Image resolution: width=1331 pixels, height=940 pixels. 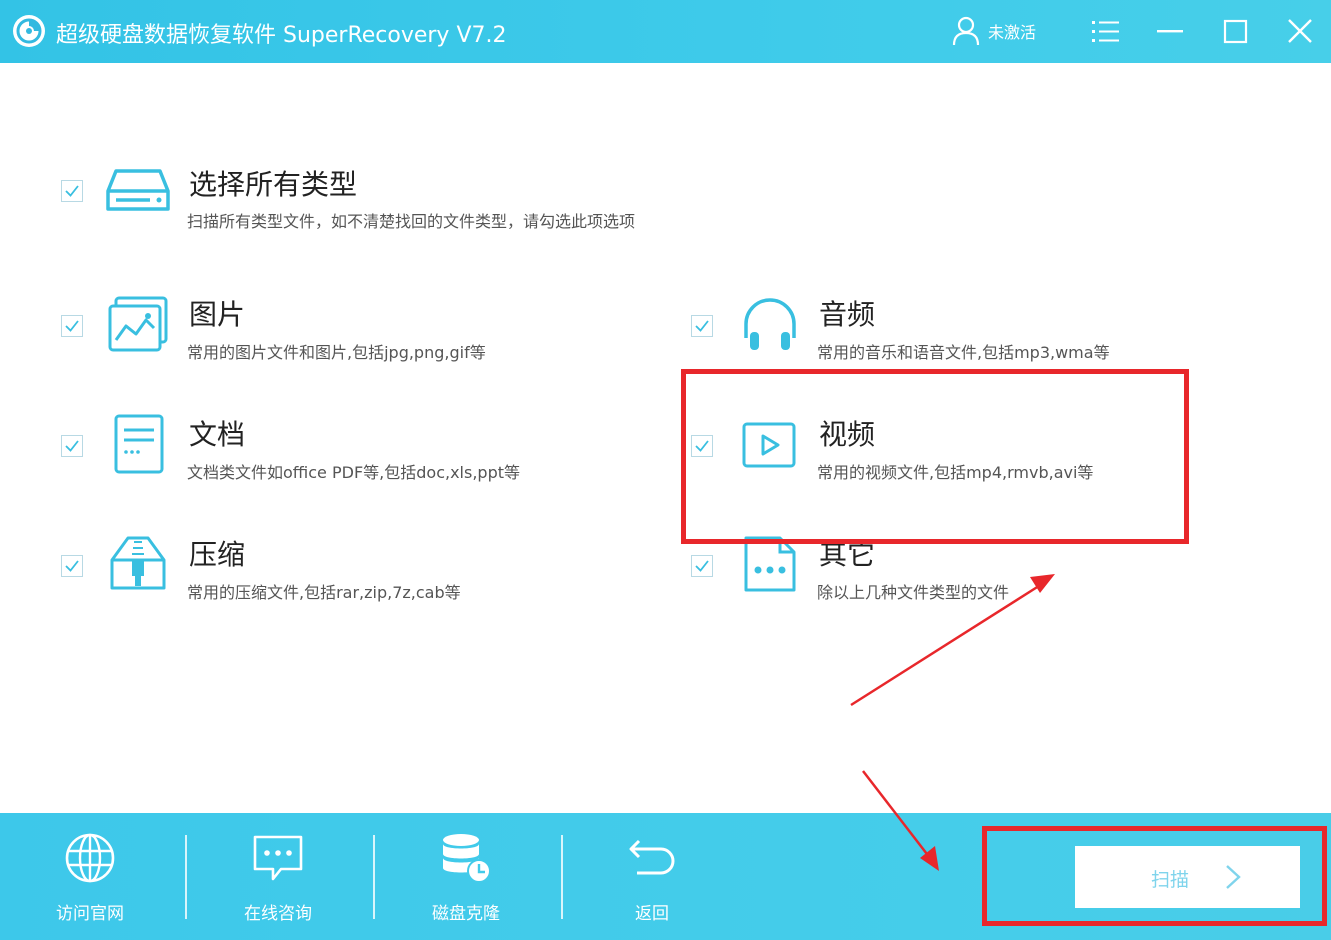 What do you see at coordinates (324, 592) in the screenshot?
I see `option-description: 常用的压缩文件,包括rar,zip,7z,cab等` at bounding box center [324, 592].